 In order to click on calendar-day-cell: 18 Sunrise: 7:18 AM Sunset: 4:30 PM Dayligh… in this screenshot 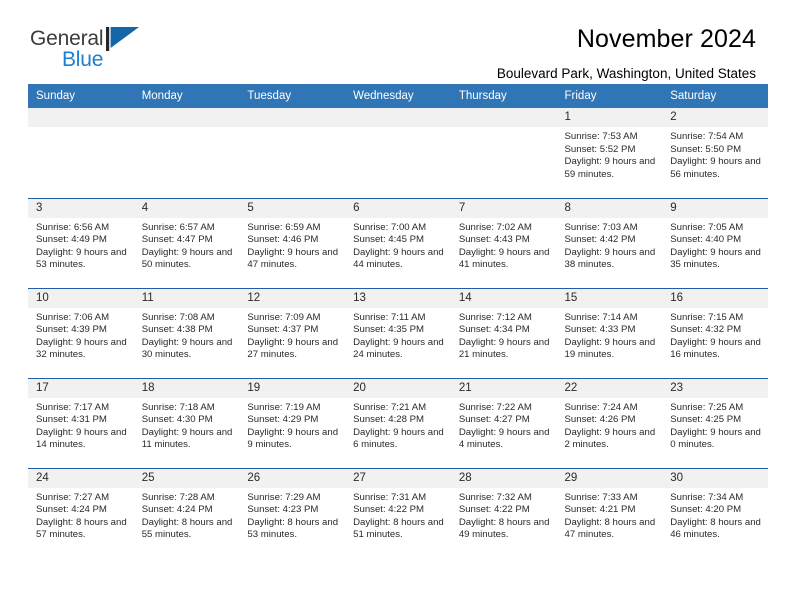, I will do `click(186, 422)`.